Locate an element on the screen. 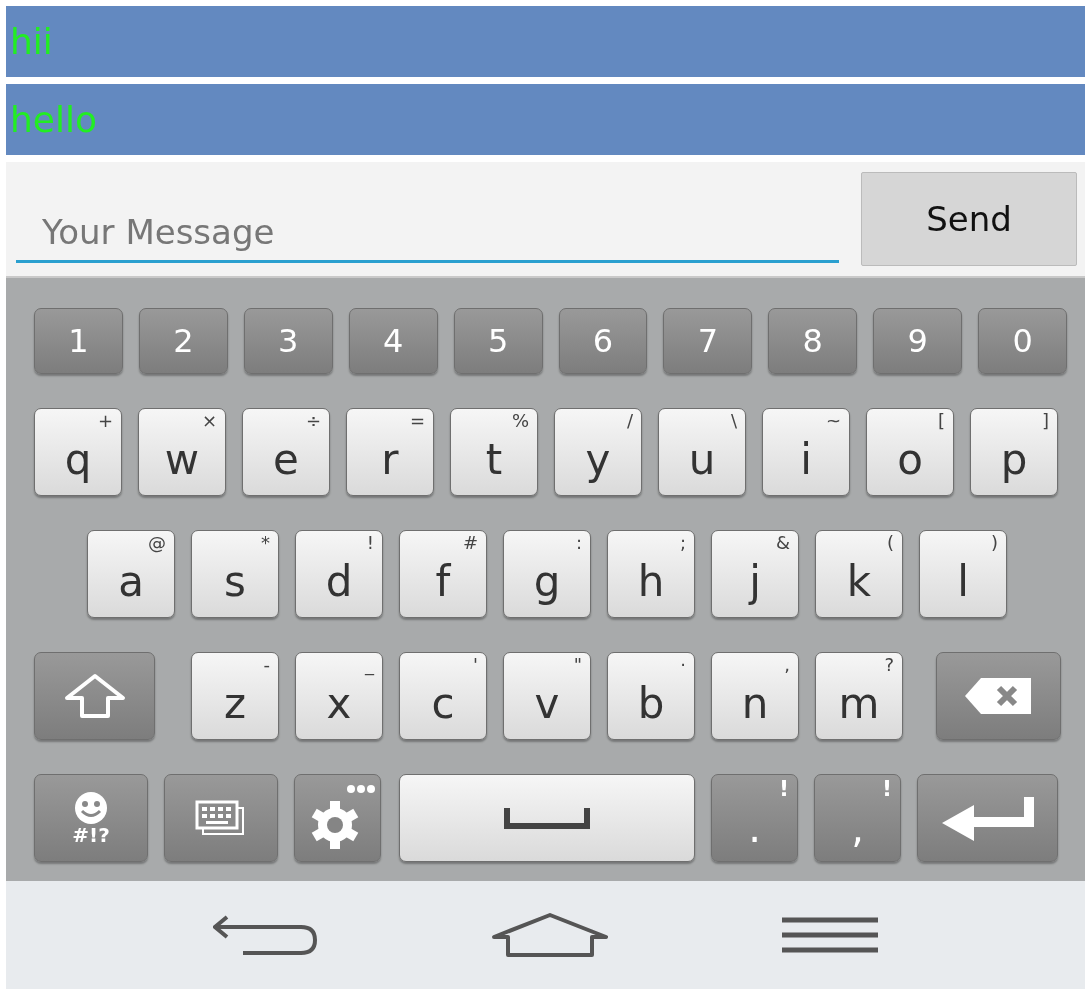  letter-key: y / is located at coordinates (598, 452).